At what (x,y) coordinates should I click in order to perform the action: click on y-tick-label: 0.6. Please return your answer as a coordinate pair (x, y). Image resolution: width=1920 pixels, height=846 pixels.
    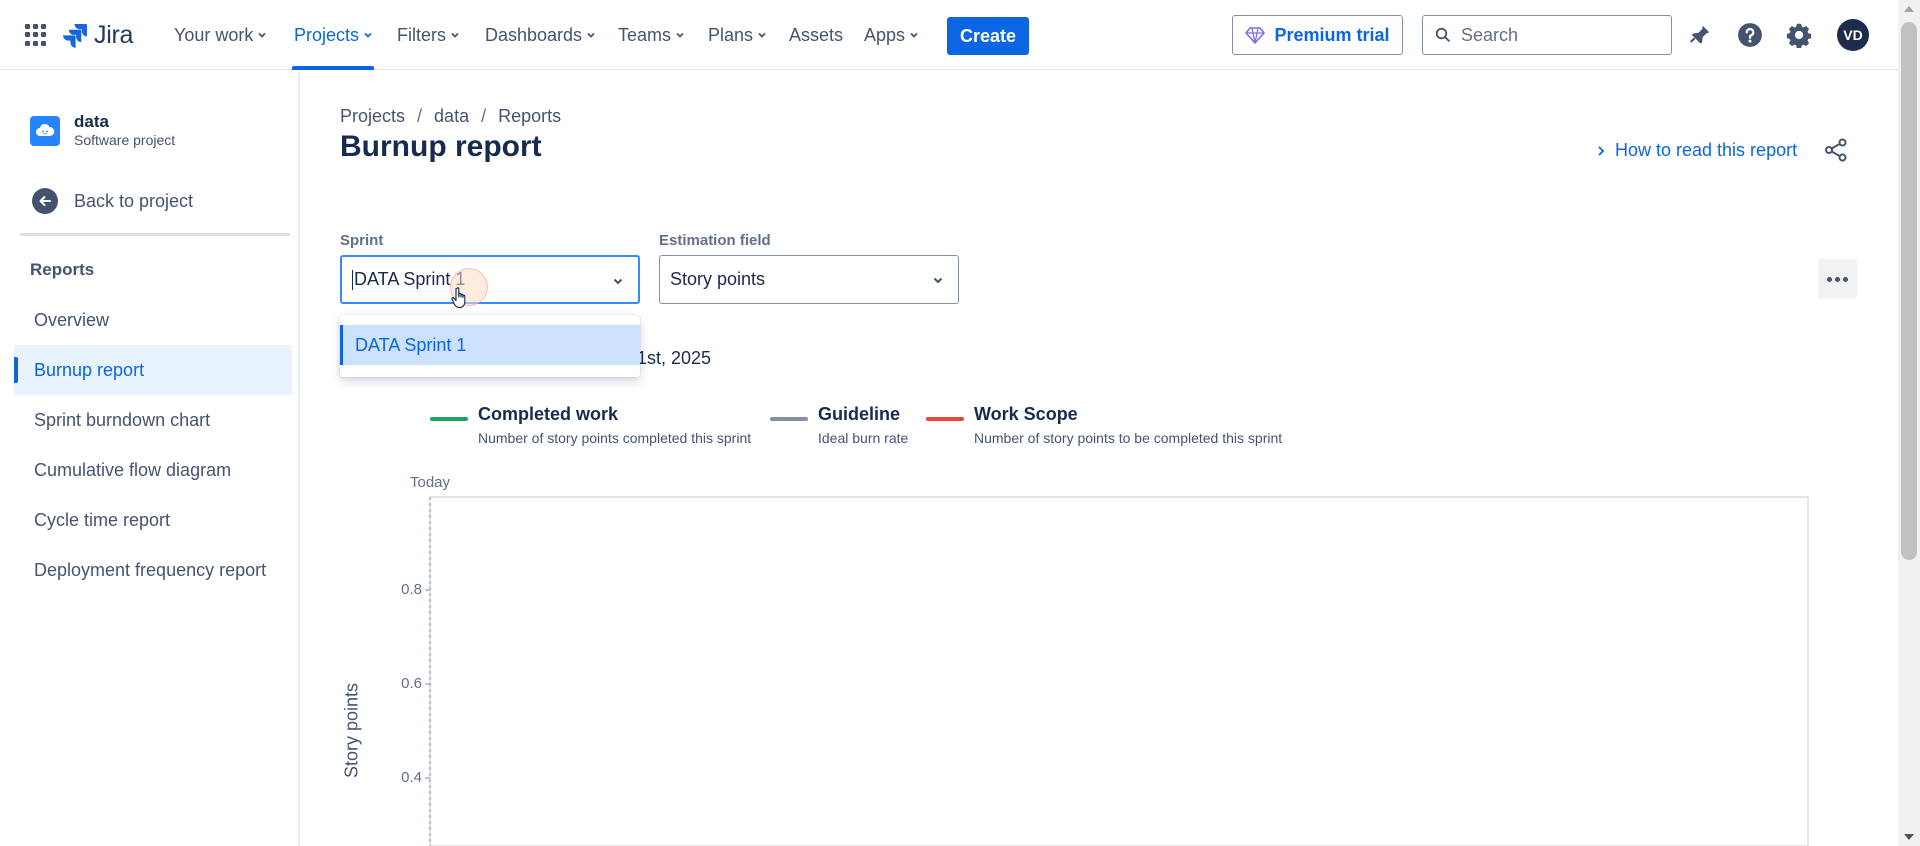
    Looking at the image, I should click on (411, 683).